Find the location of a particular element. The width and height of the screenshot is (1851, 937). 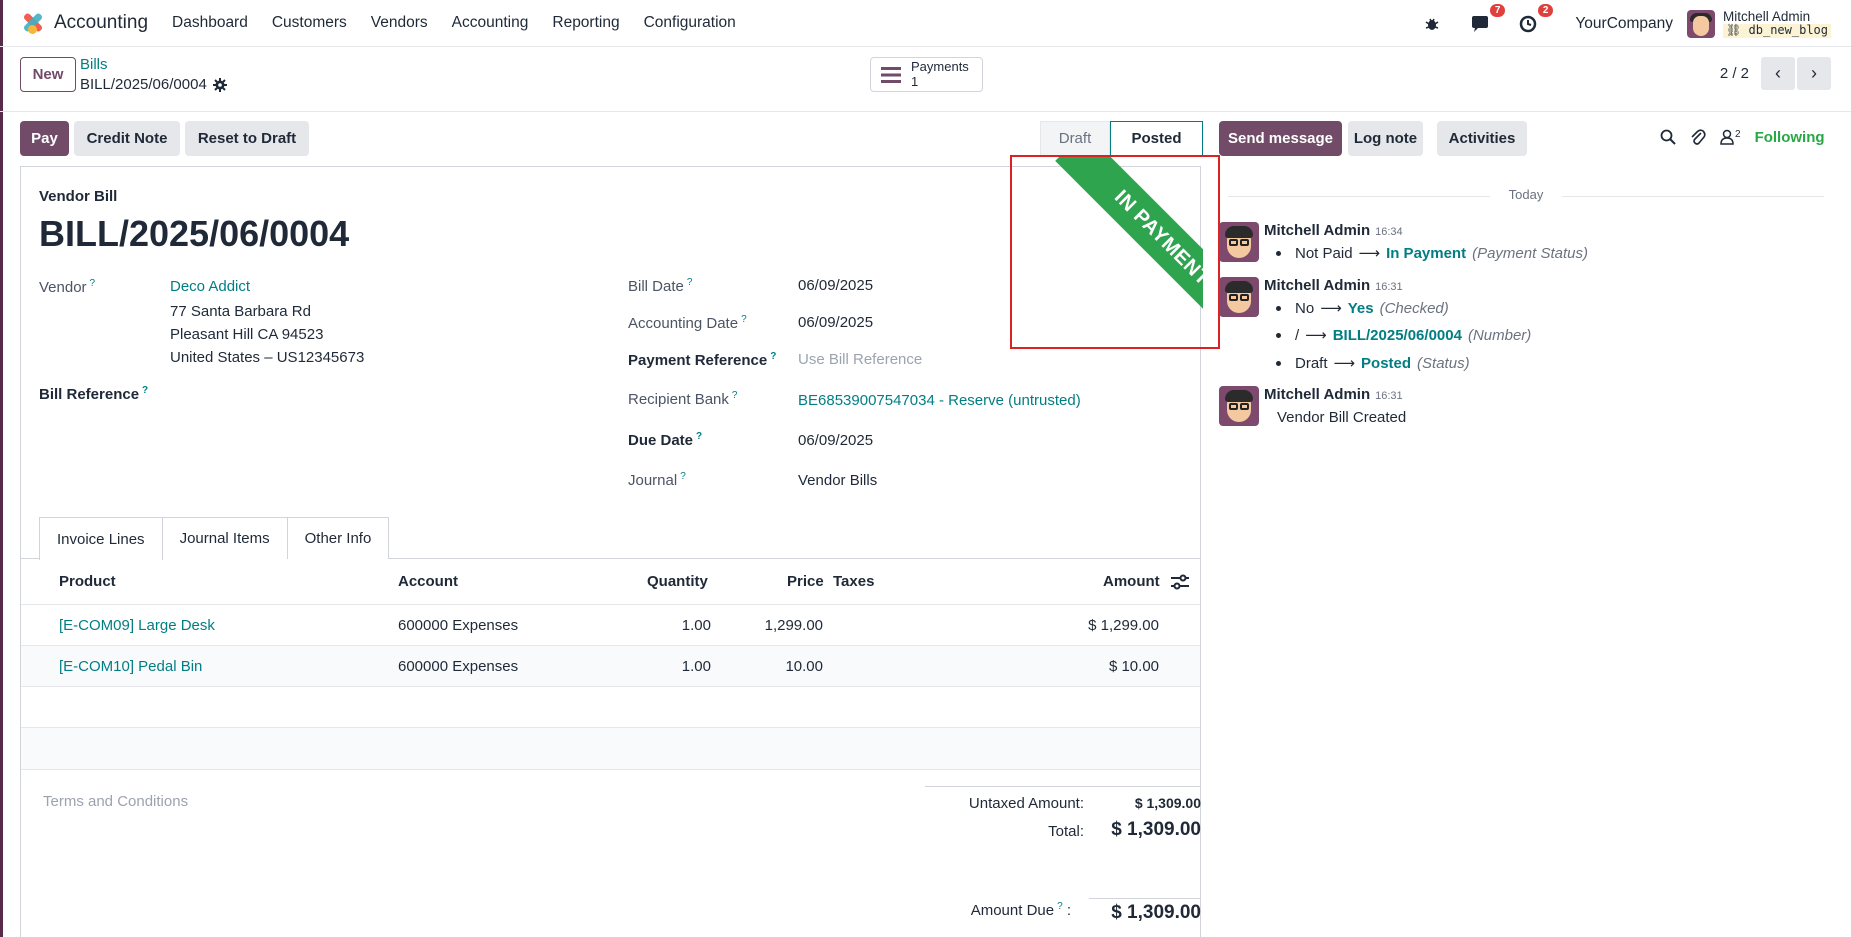

menu-dashboard: Dashboard is located at coordinates (210, 23).